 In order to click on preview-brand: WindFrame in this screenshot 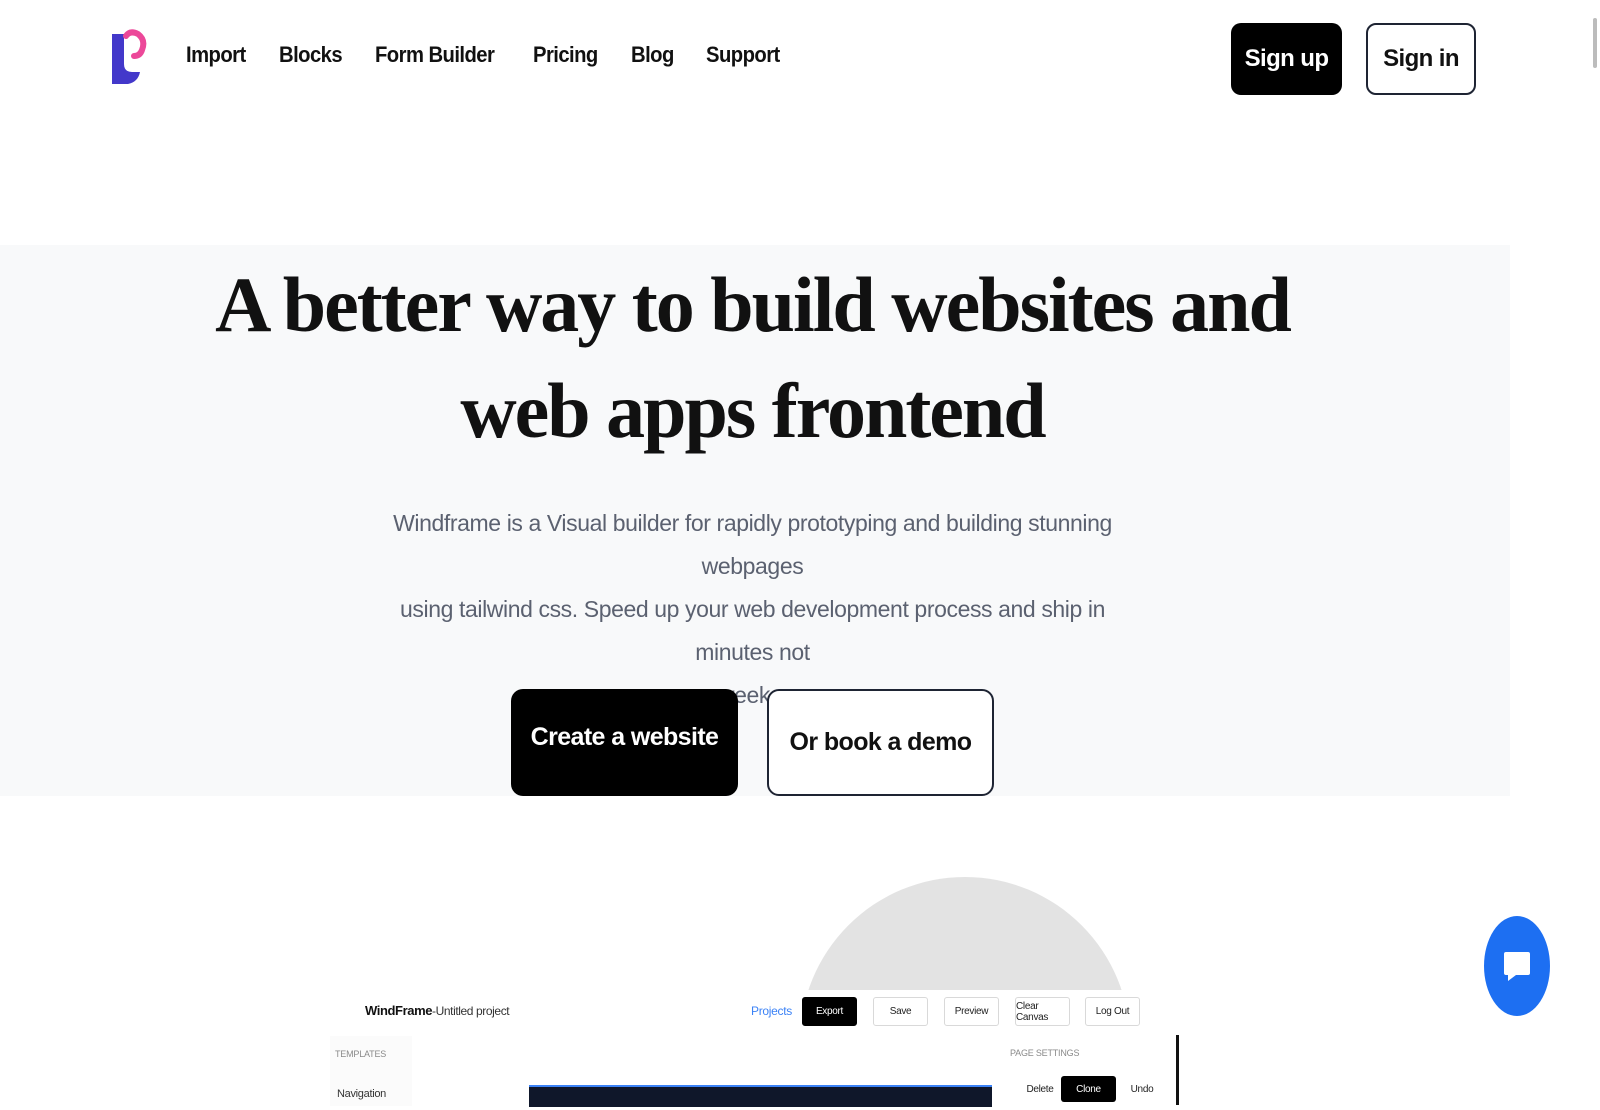, I will do `click(399, 1010)`.